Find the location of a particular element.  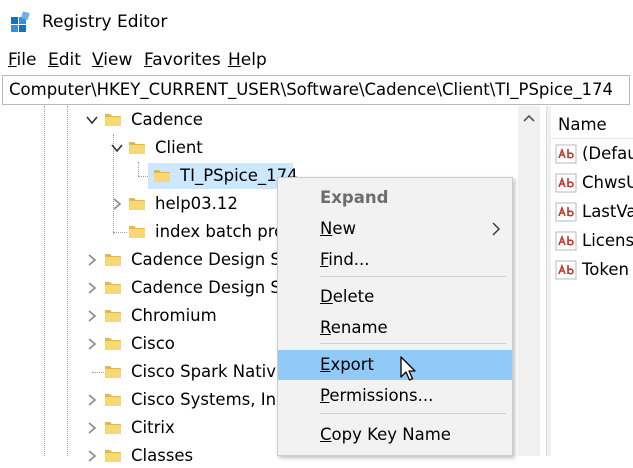

menu-item-label: Copy Key Name is located at coordinates (385, 434).